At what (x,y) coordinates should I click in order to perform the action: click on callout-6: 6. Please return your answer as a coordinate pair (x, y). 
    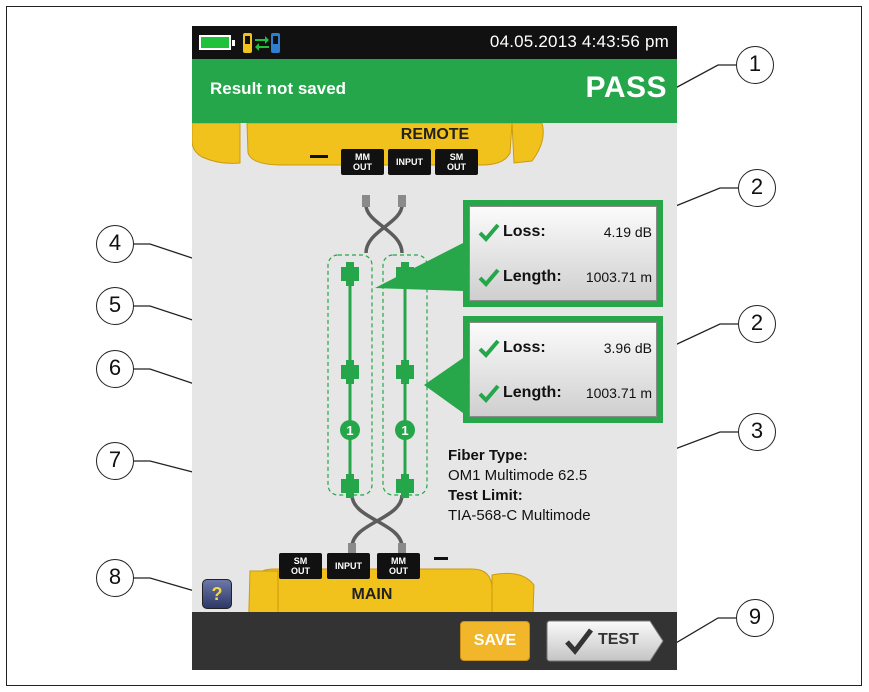
    Looking at the image, I should click on (115, 369).